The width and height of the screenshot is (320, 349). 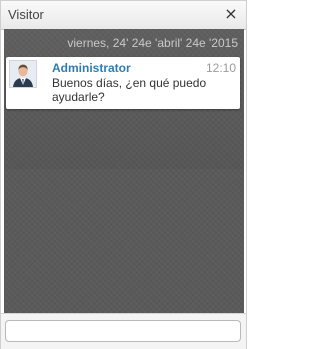 What do you see at coordinates (123, 15) in the screenshot?
I see `title-bar: Visitor ×` at bounding box center [123, 15].